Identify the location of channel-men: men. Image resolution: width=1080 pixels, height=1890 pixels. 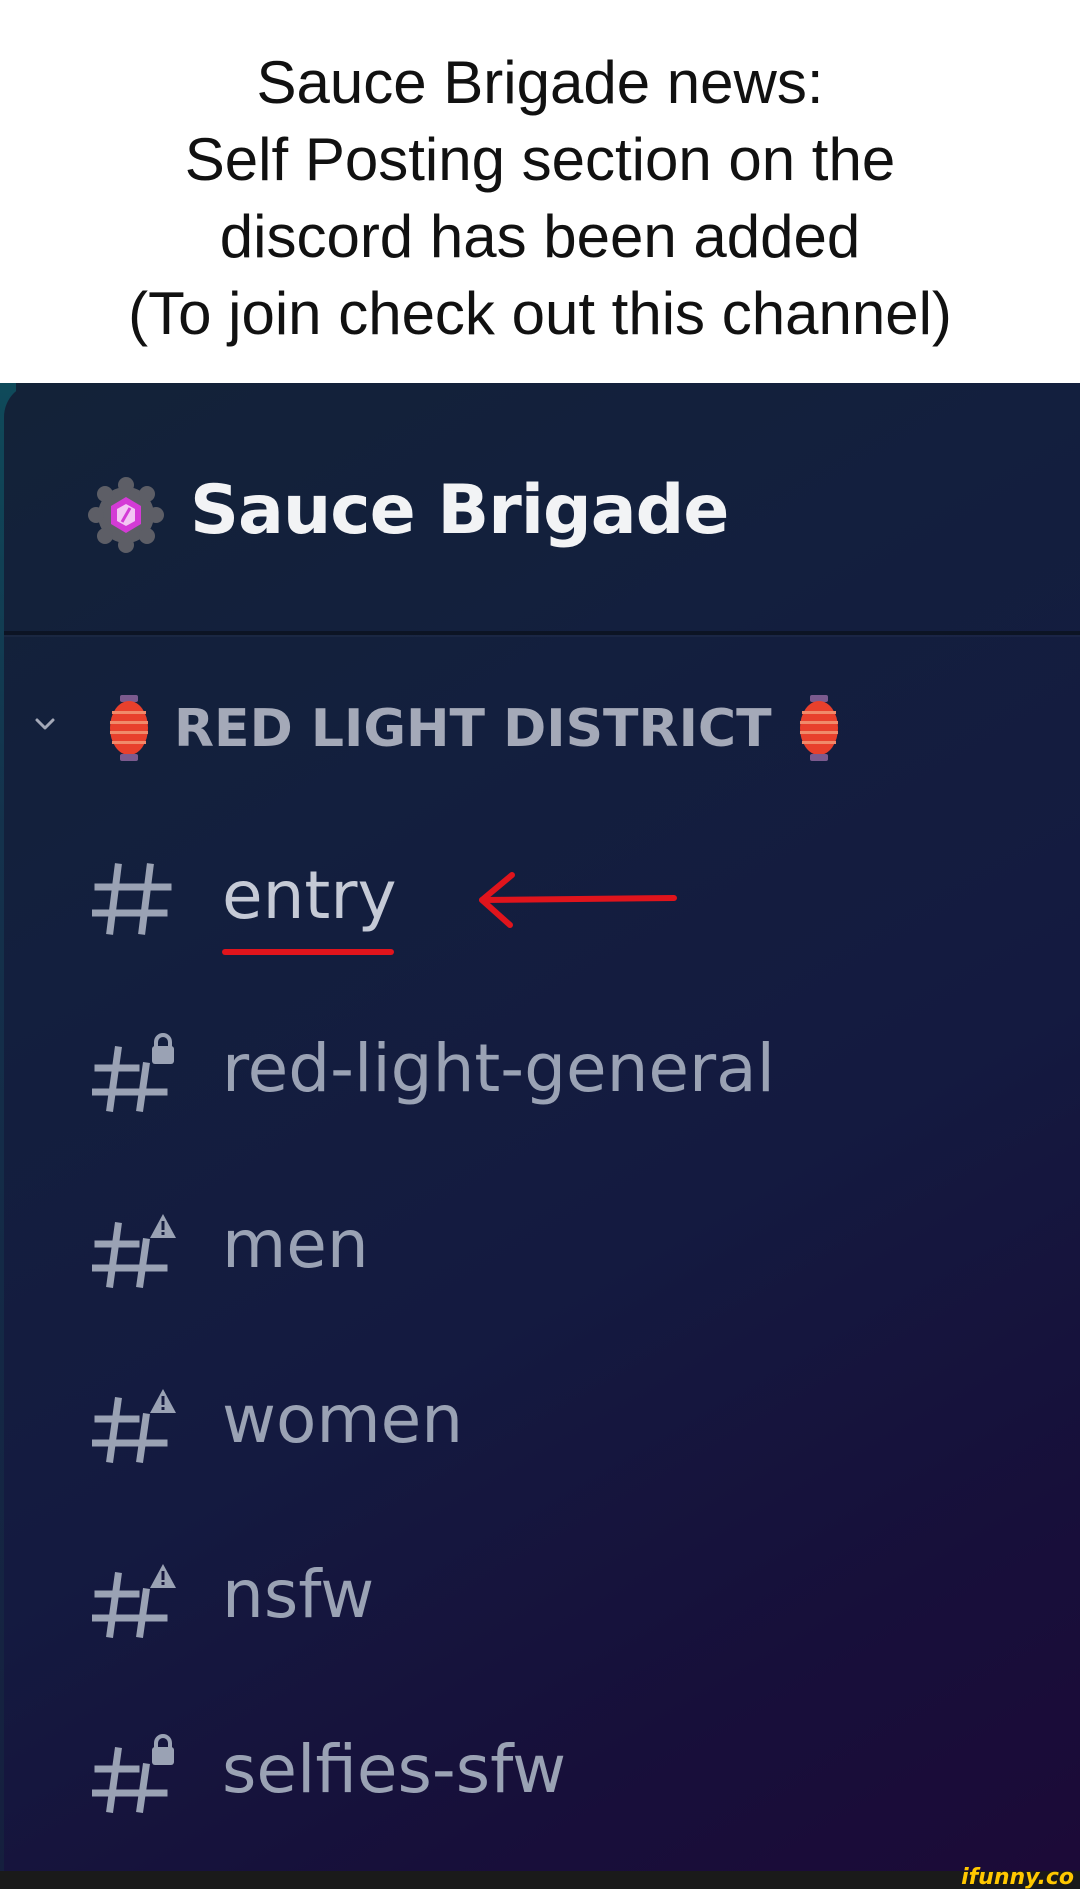
(542, 1243).